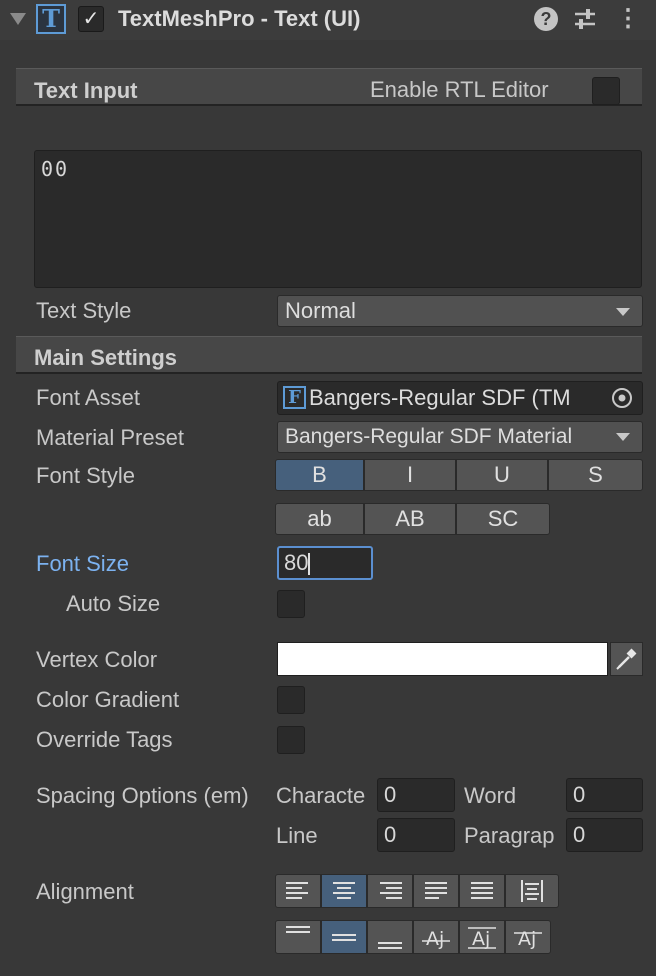 The height and width of the screenshot is (976, 656). What do you see at coordinates (502, 475) in the screenshot?
I see `underline-button: U` at bounding box center [502, 475].